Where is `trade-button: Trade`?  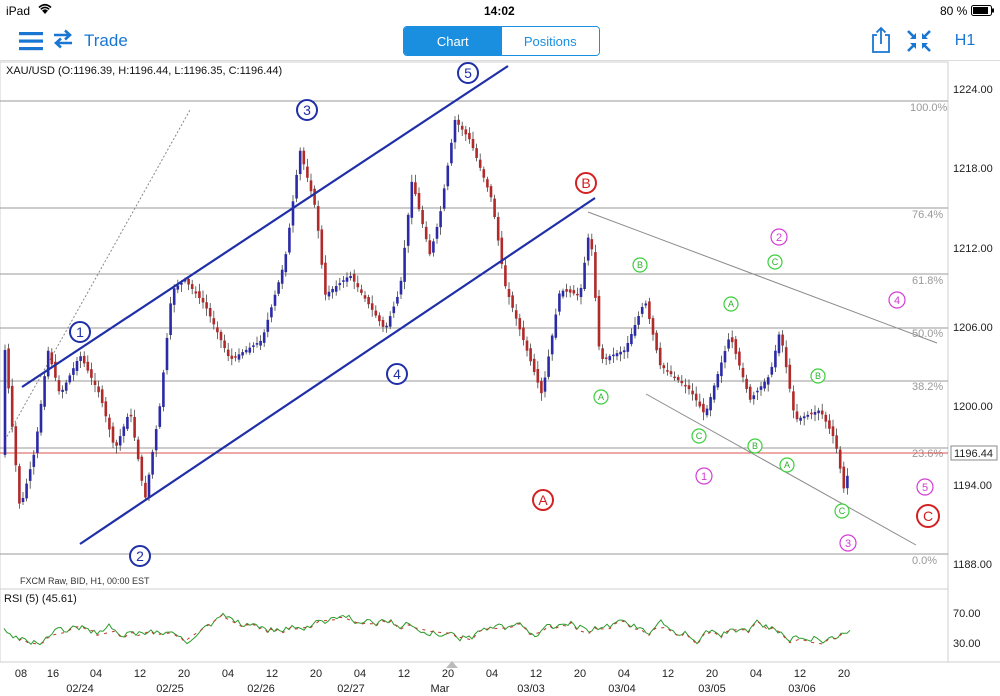
trade-button: Trade is located at coordinates (90, 41).